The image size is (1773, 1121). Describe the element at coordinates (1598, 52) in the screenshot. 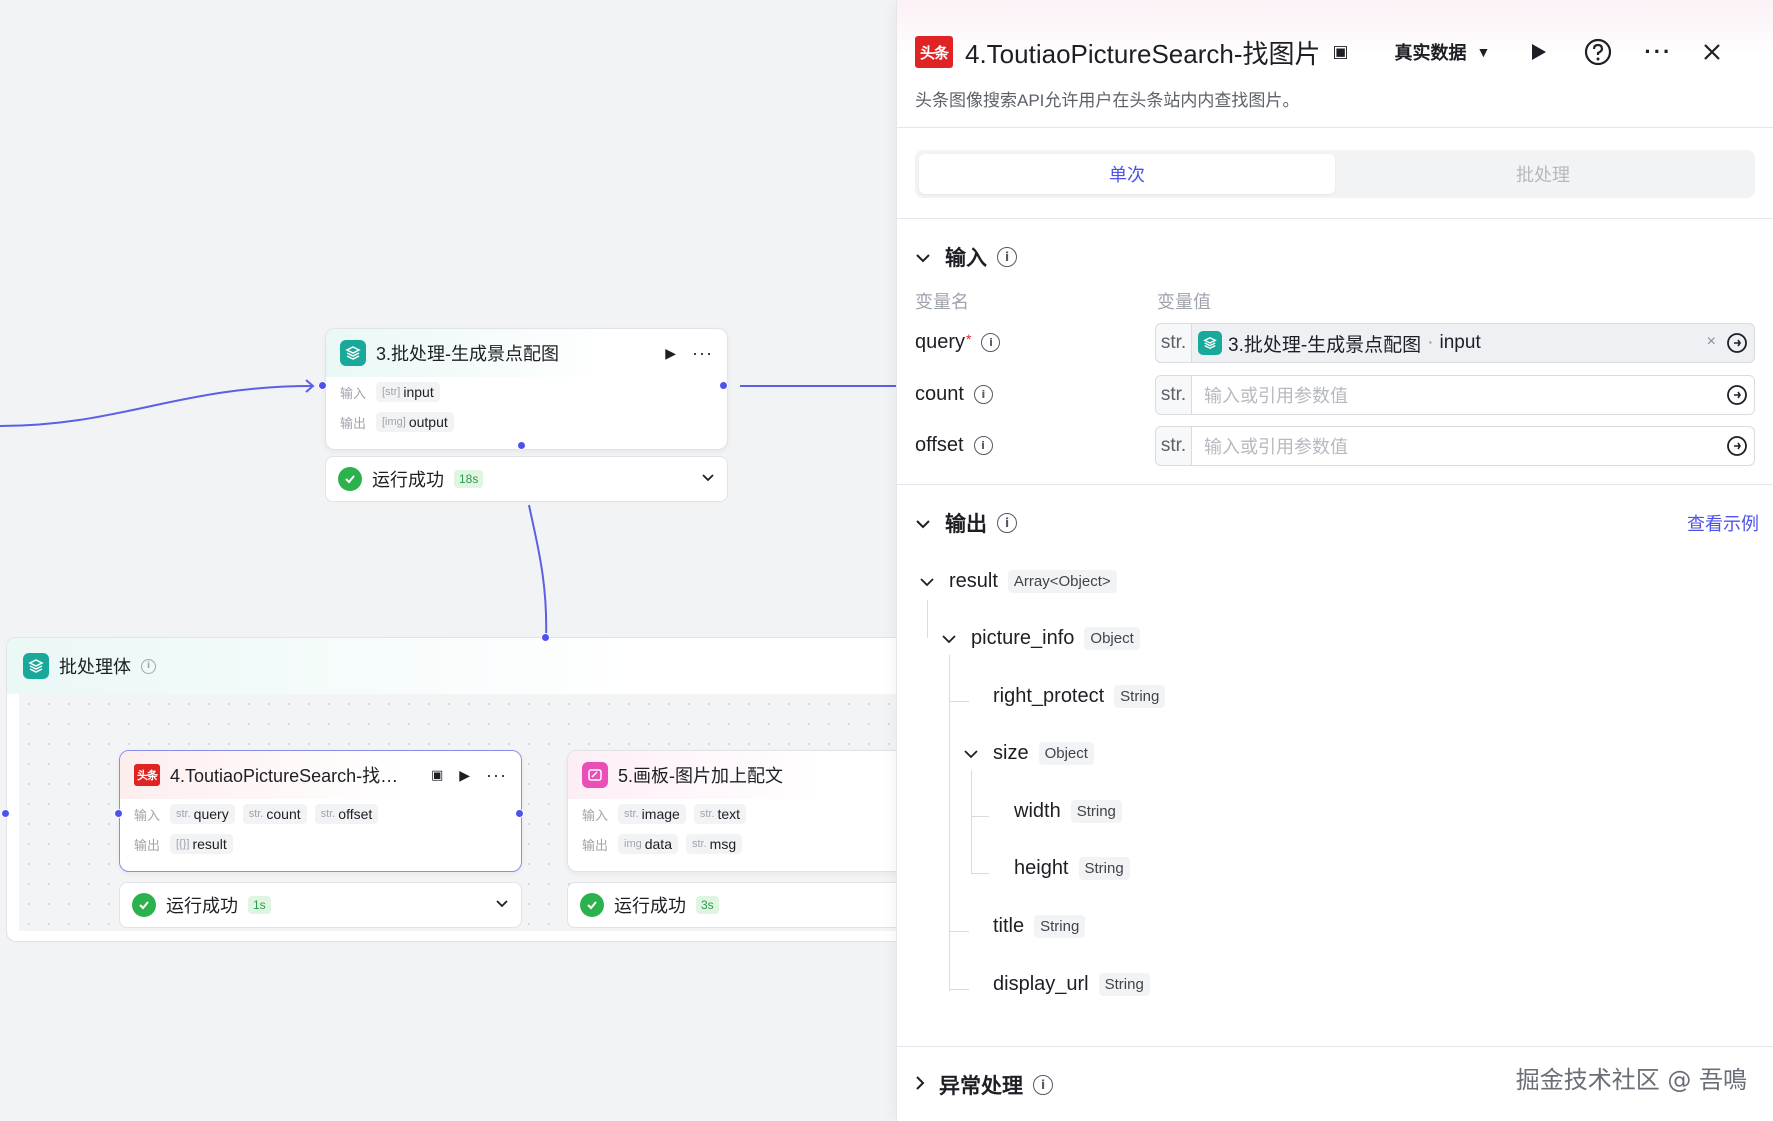

I see `help-icon` at that location.